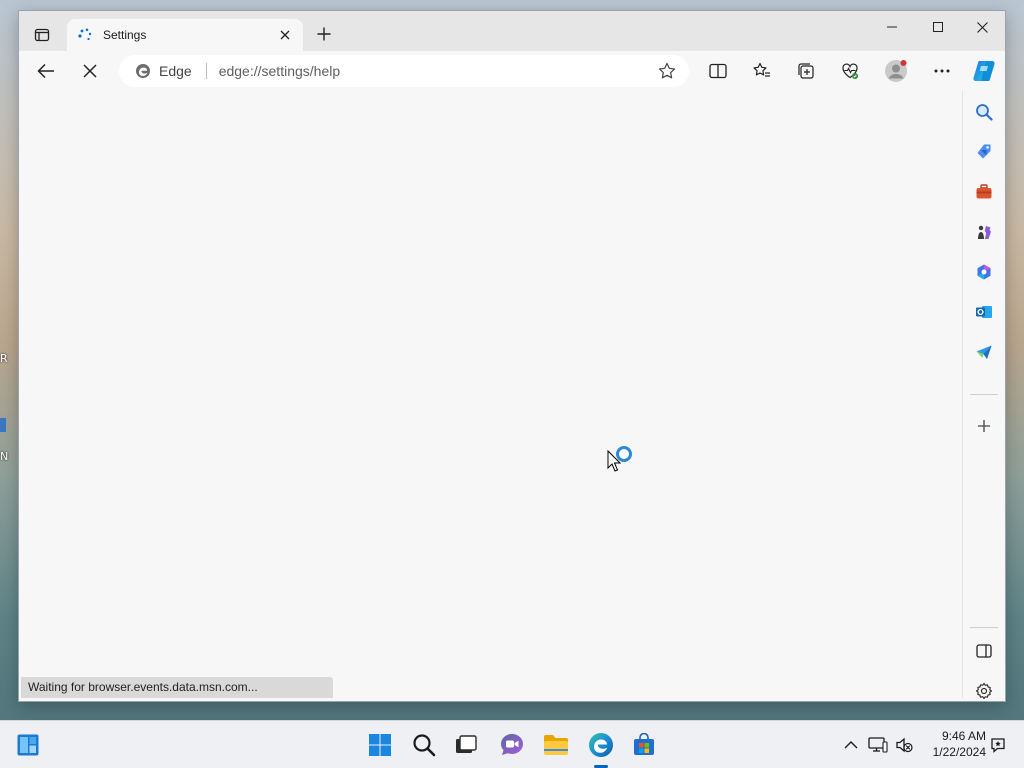 Image resolution: width=1024 pixels, height=768 pixels. What do you see at coordinates (3, 425) in the screenshot?
I see `desktop-icon-fragment` at bounding box center [3, 425].